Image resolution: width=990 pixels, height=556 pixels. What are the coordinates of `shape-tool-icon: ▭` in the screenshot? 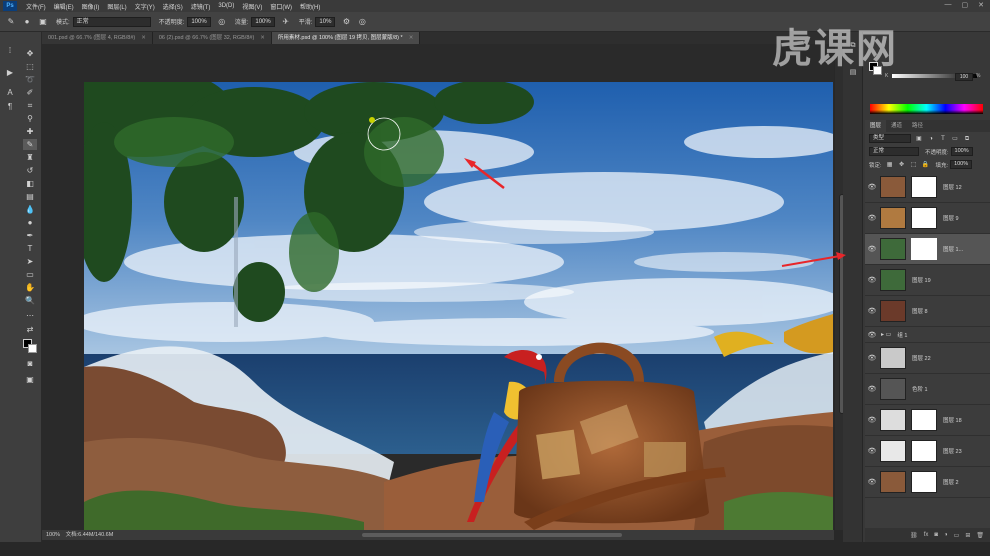 It's located at (30, 274).